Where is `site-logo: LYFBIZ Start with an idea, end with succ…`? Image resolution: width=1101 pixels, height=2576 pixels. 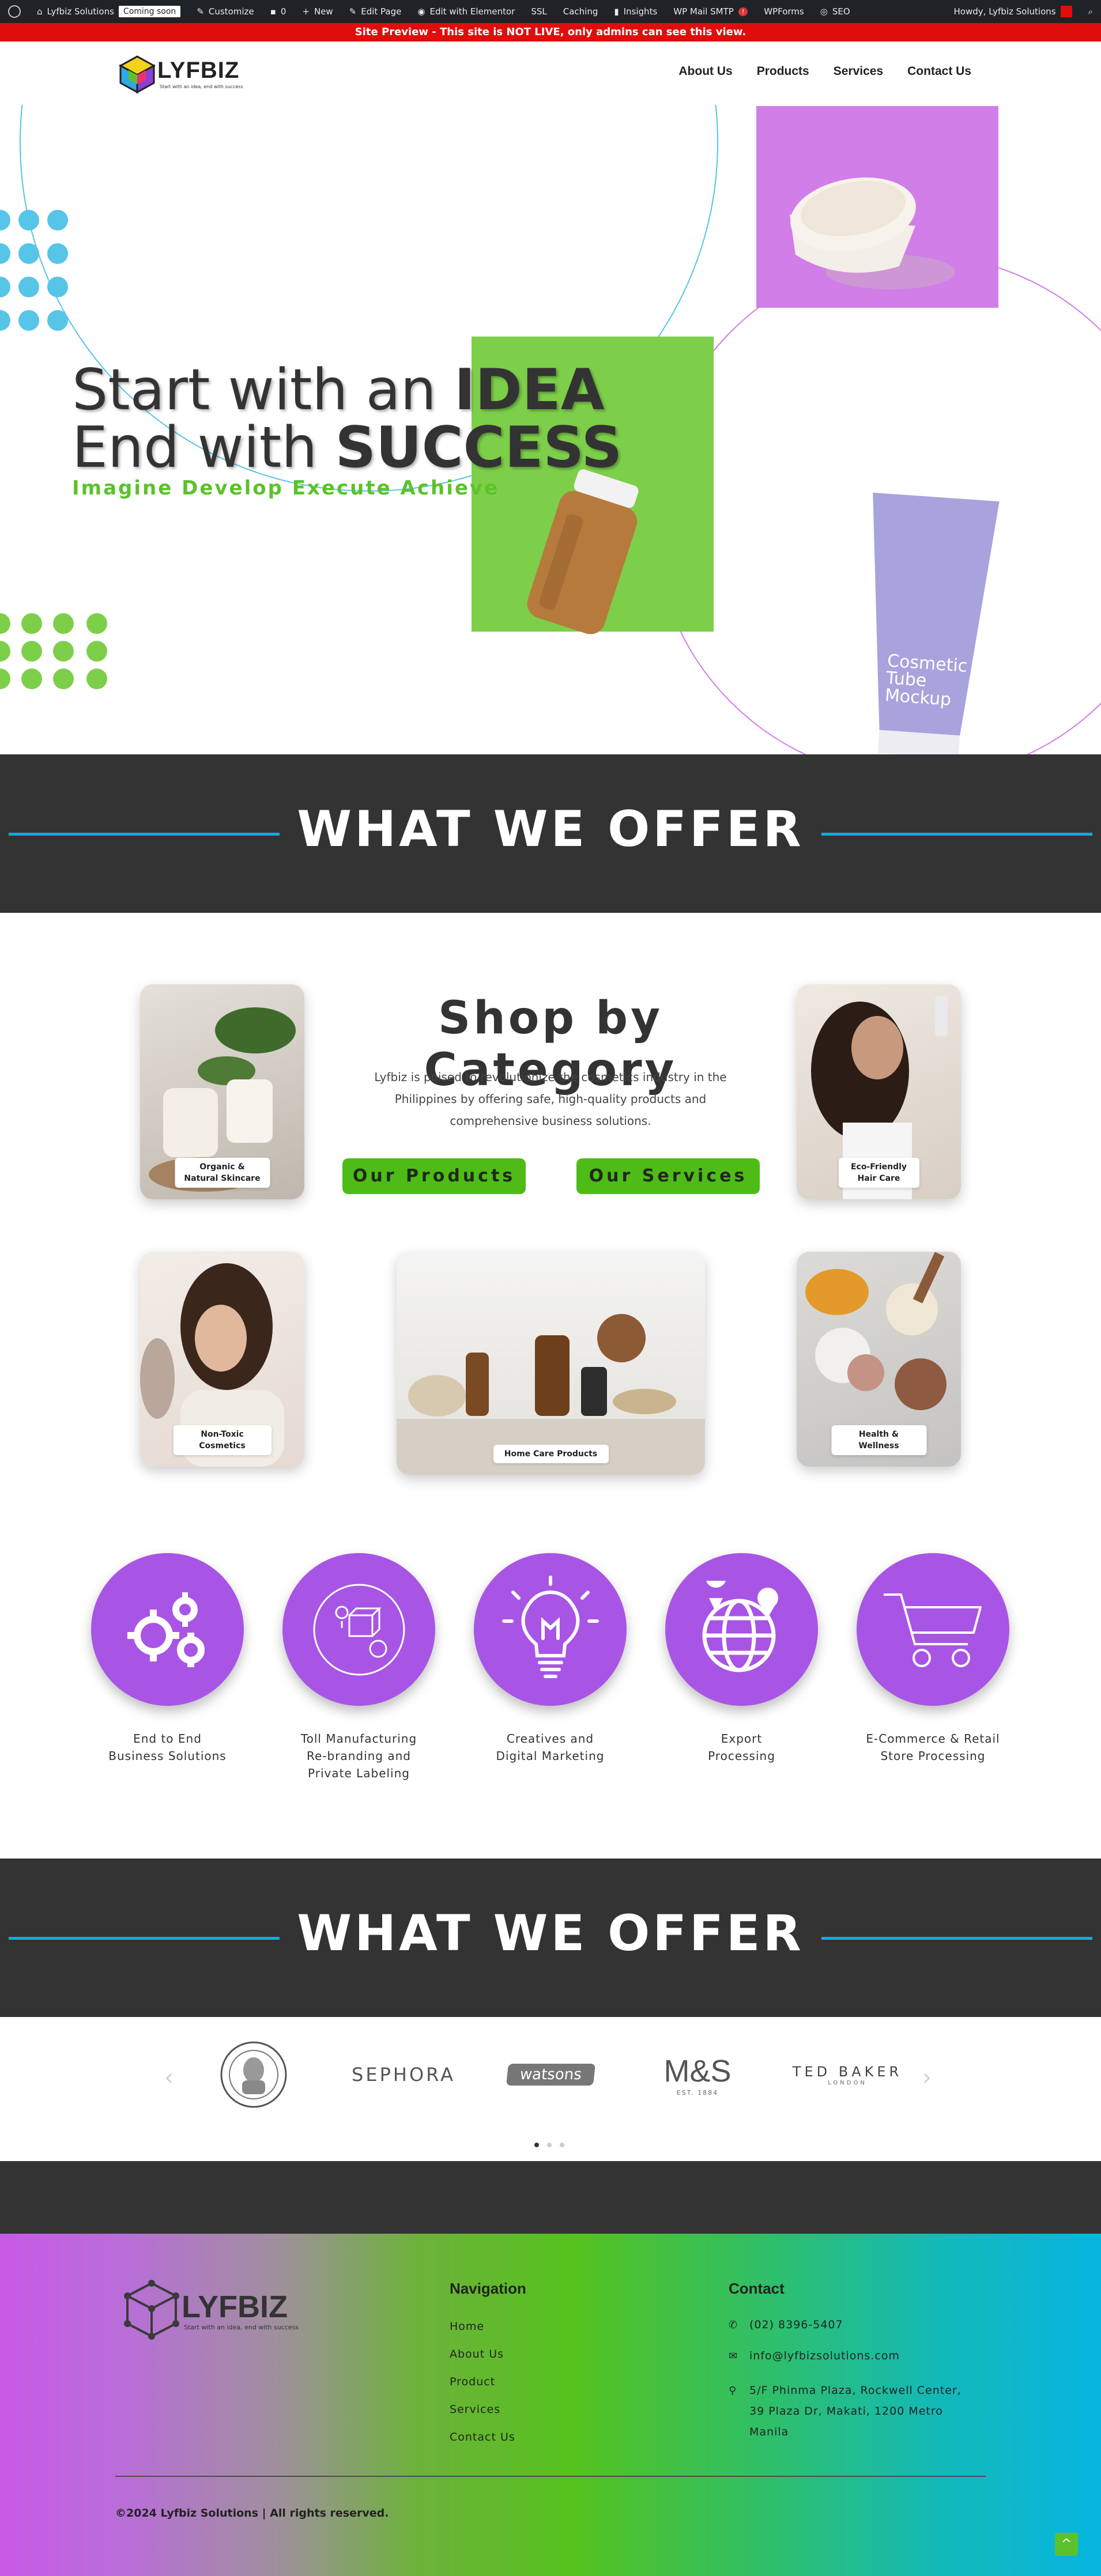 site-logo: LYFBIZ Start with an idea, end with succ… is located at coordinates (184, 75).